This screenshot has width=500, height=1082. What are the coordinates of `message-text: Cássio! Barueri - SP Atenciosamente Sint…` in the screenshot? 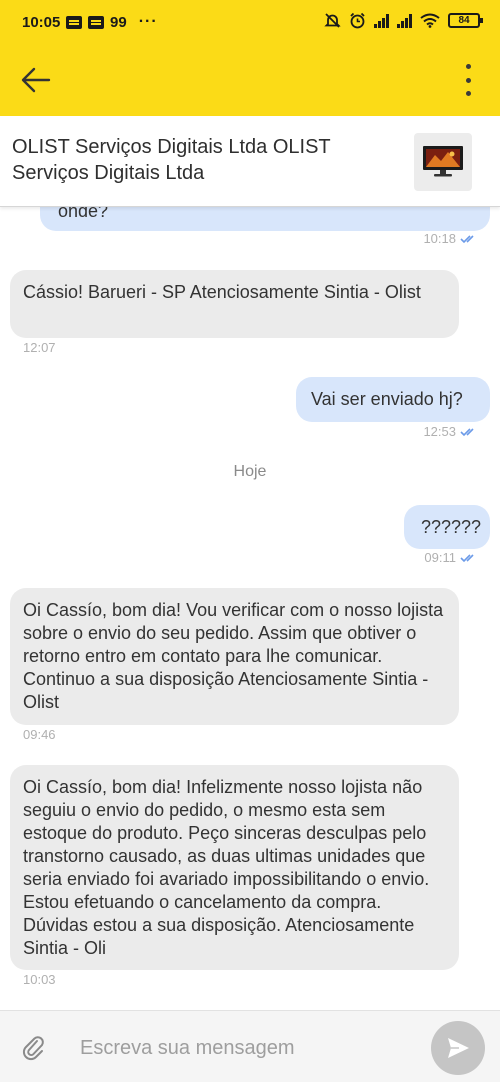 It's located at (222, 292).